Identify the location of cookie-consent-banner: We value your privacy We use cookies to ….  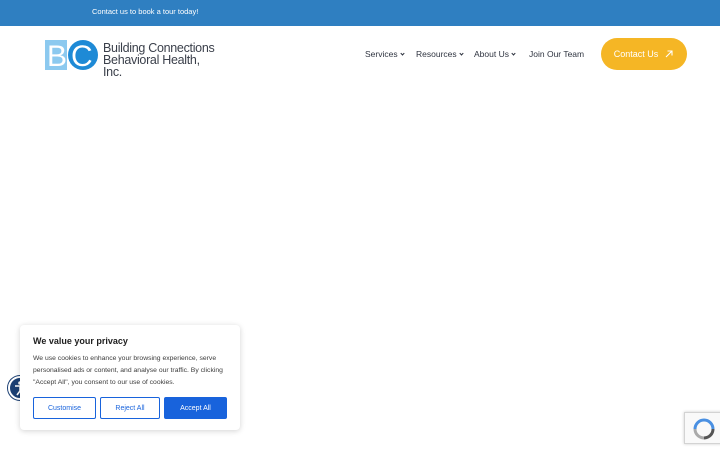
(130, 377).